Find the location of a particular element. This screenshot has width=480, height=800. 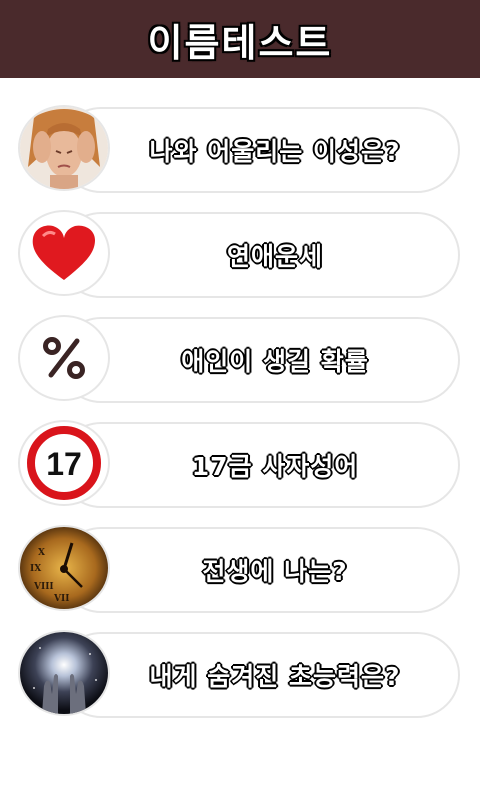

header-bar: 이름테스트 is located at coordinates (240, 39).